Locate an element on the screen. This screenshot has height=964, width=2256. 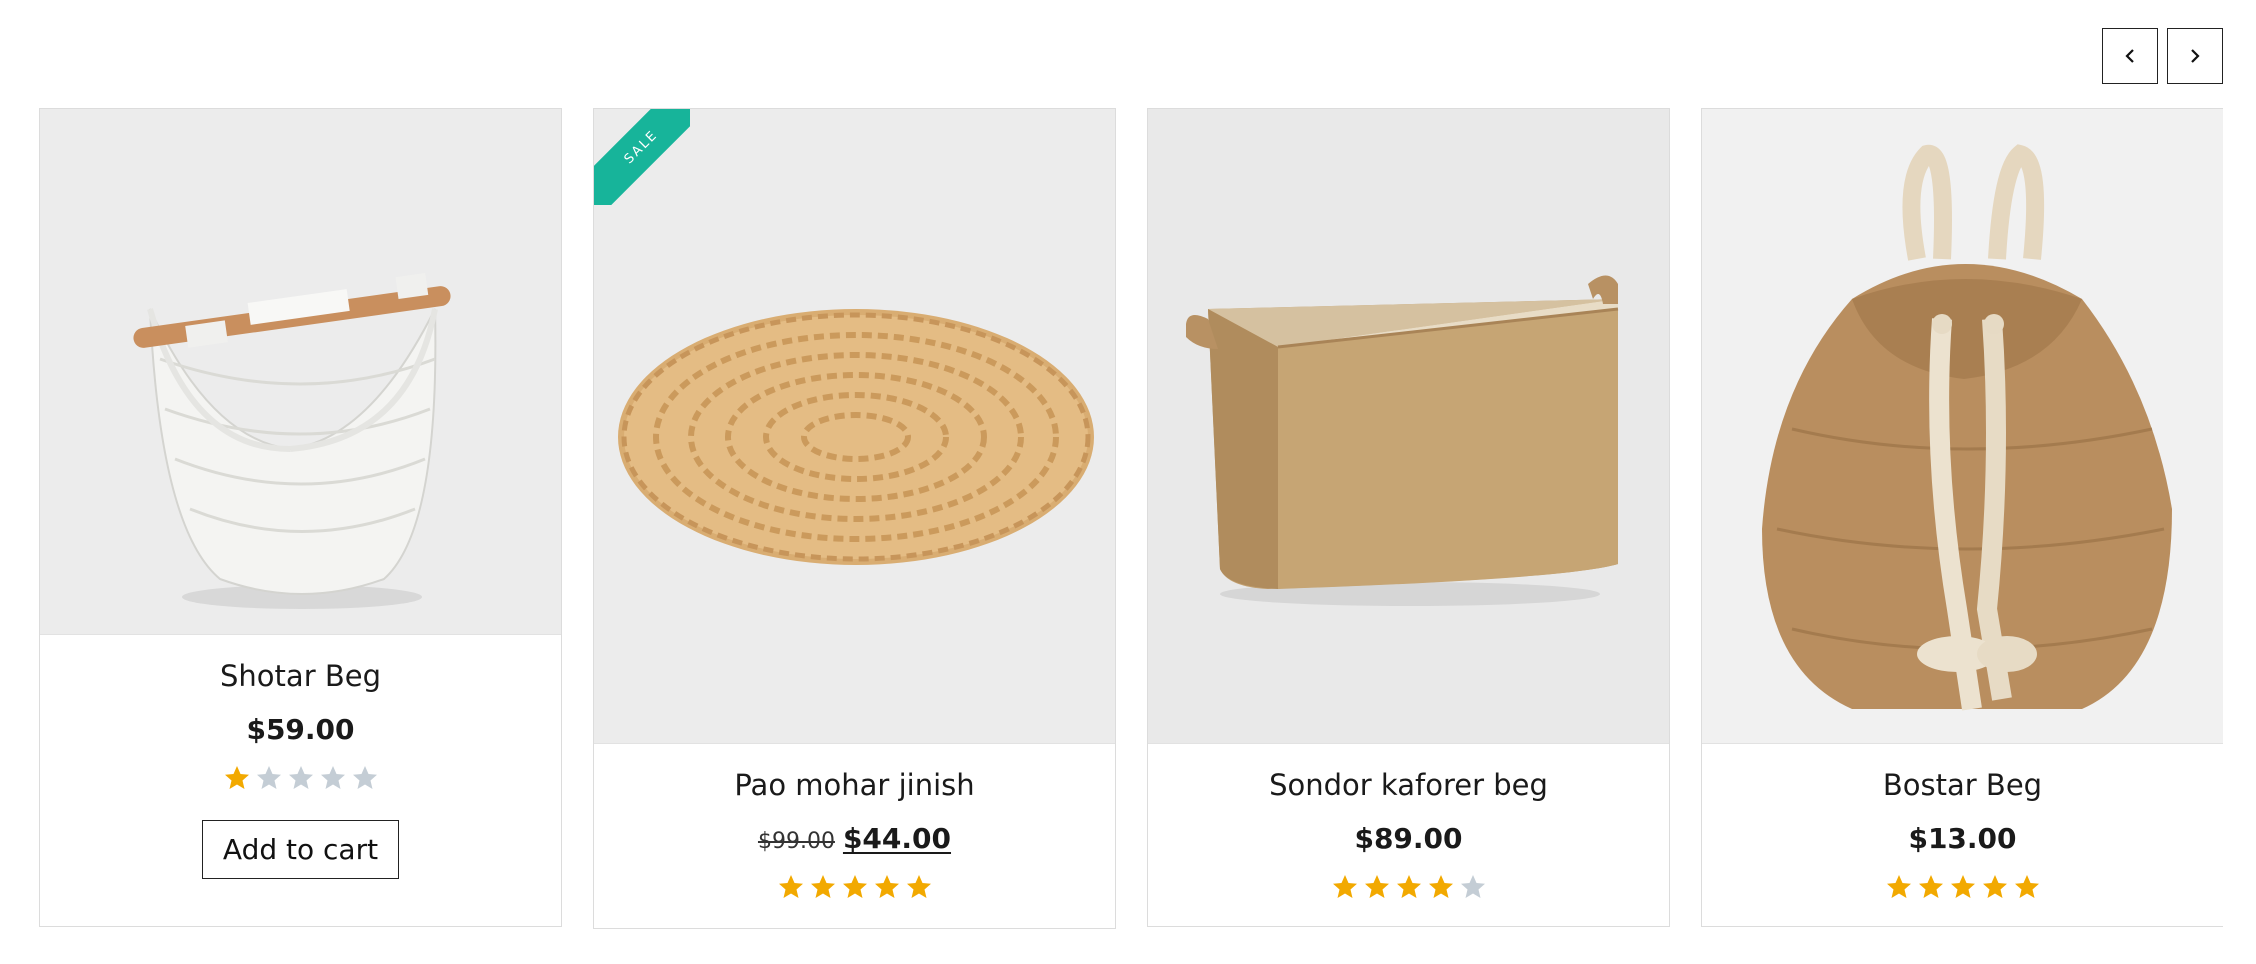
sale-price: $44.00 is located at coordinates (897, 838).